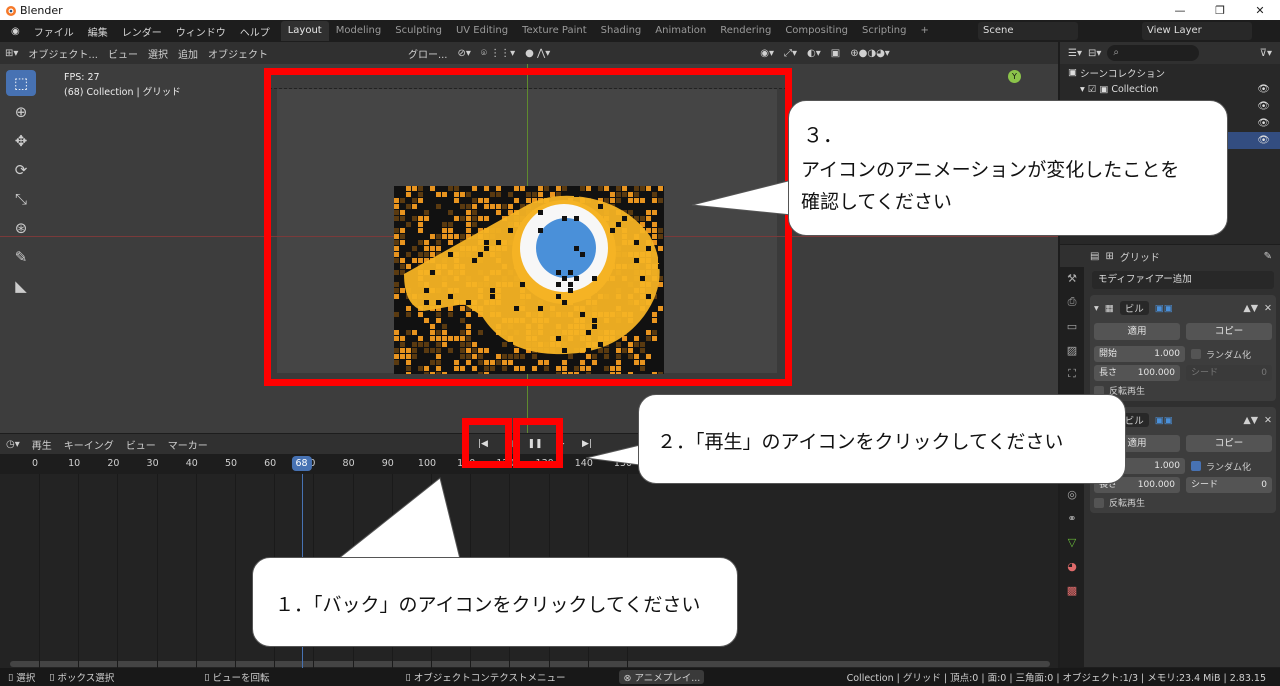 Image resolution: width=1280 pixels, height=686 pixels. Describe the element at coordinates (488, 605) in the screenshot. I see `callout-1-text: １．「バック」のアイコンをクリックしてください` at that location.